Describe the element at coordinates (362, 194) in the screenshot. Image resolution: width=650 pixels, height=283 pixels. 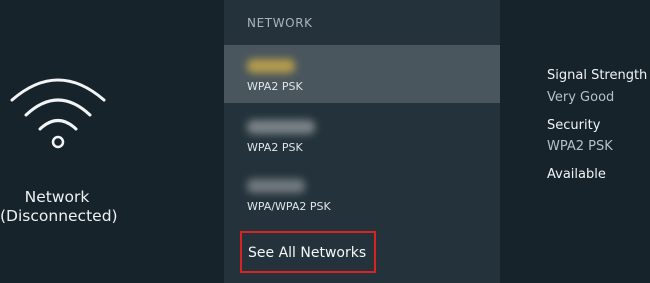
I see `network-list-item: WPA/WPA2 PSK` at that location.